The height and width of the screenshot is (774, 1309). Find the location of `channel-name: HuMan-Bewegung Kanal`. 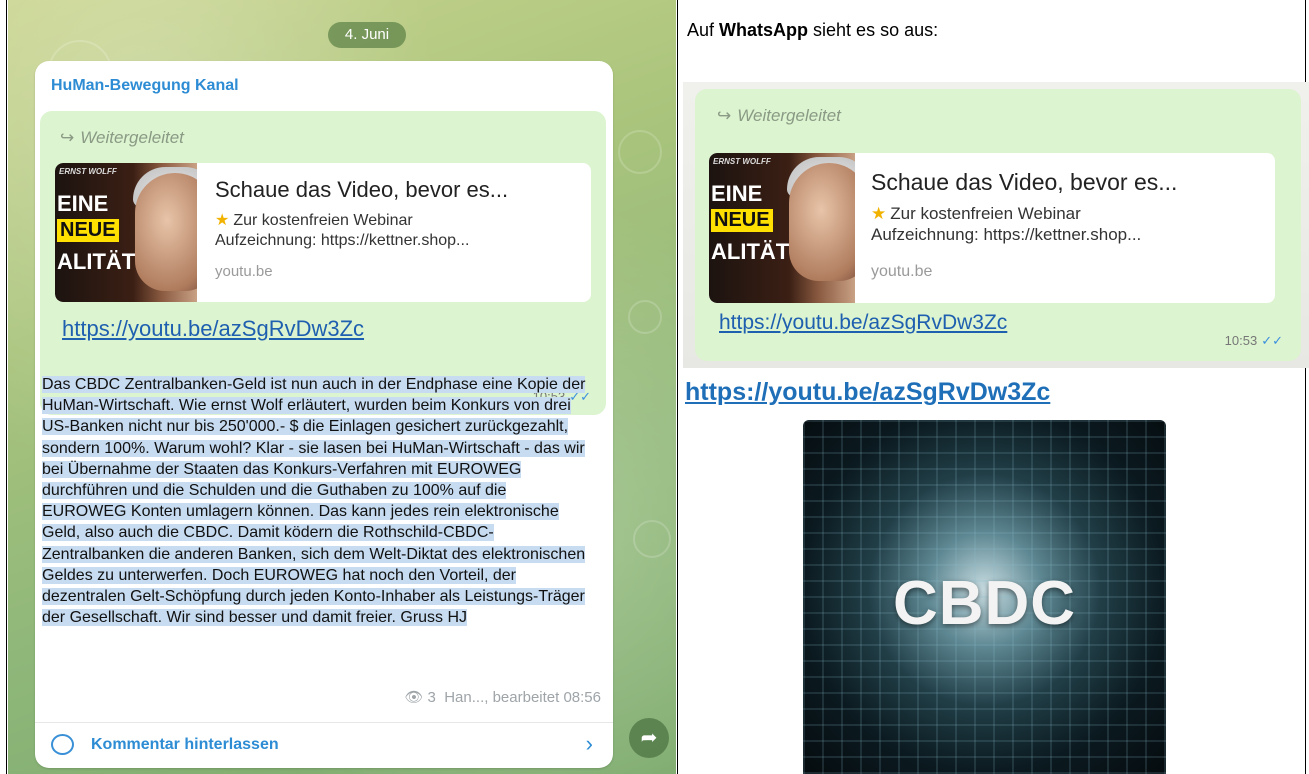

channel-name: HuMan-Bewegung Kanal is located at coordinates (145, 86).